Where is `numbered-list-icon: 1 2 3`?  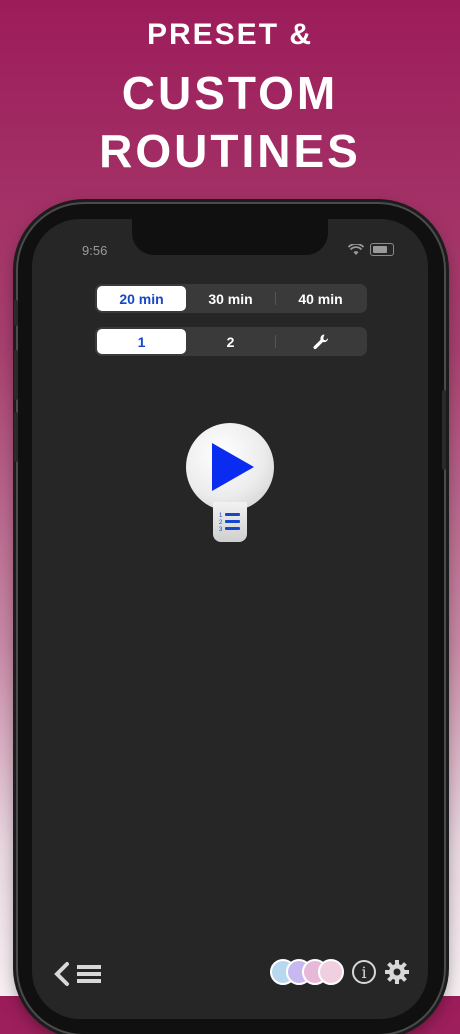 numbered-list-icon: 1 2 3 is located at coordinates (229, 523).